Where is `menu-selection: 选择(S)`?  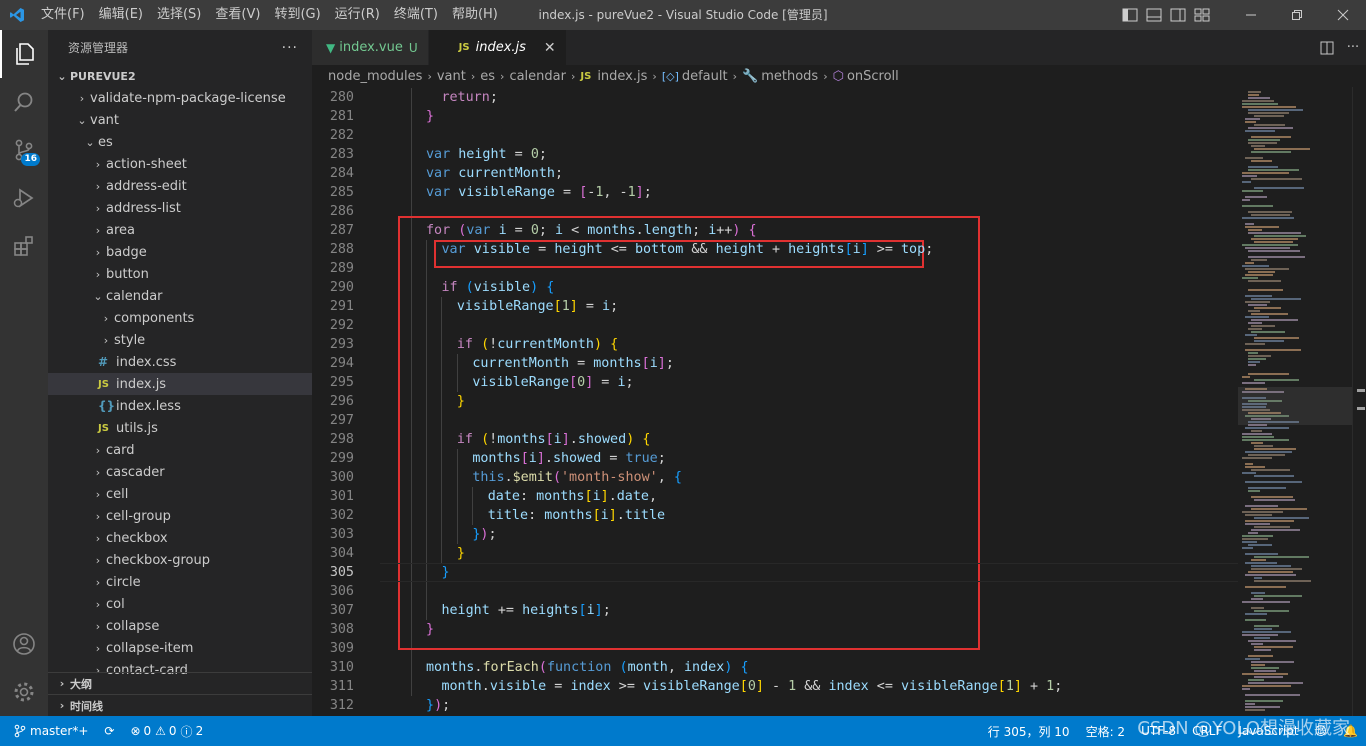 menu-selection: 选择(S) is located at coordinates (179, 15).